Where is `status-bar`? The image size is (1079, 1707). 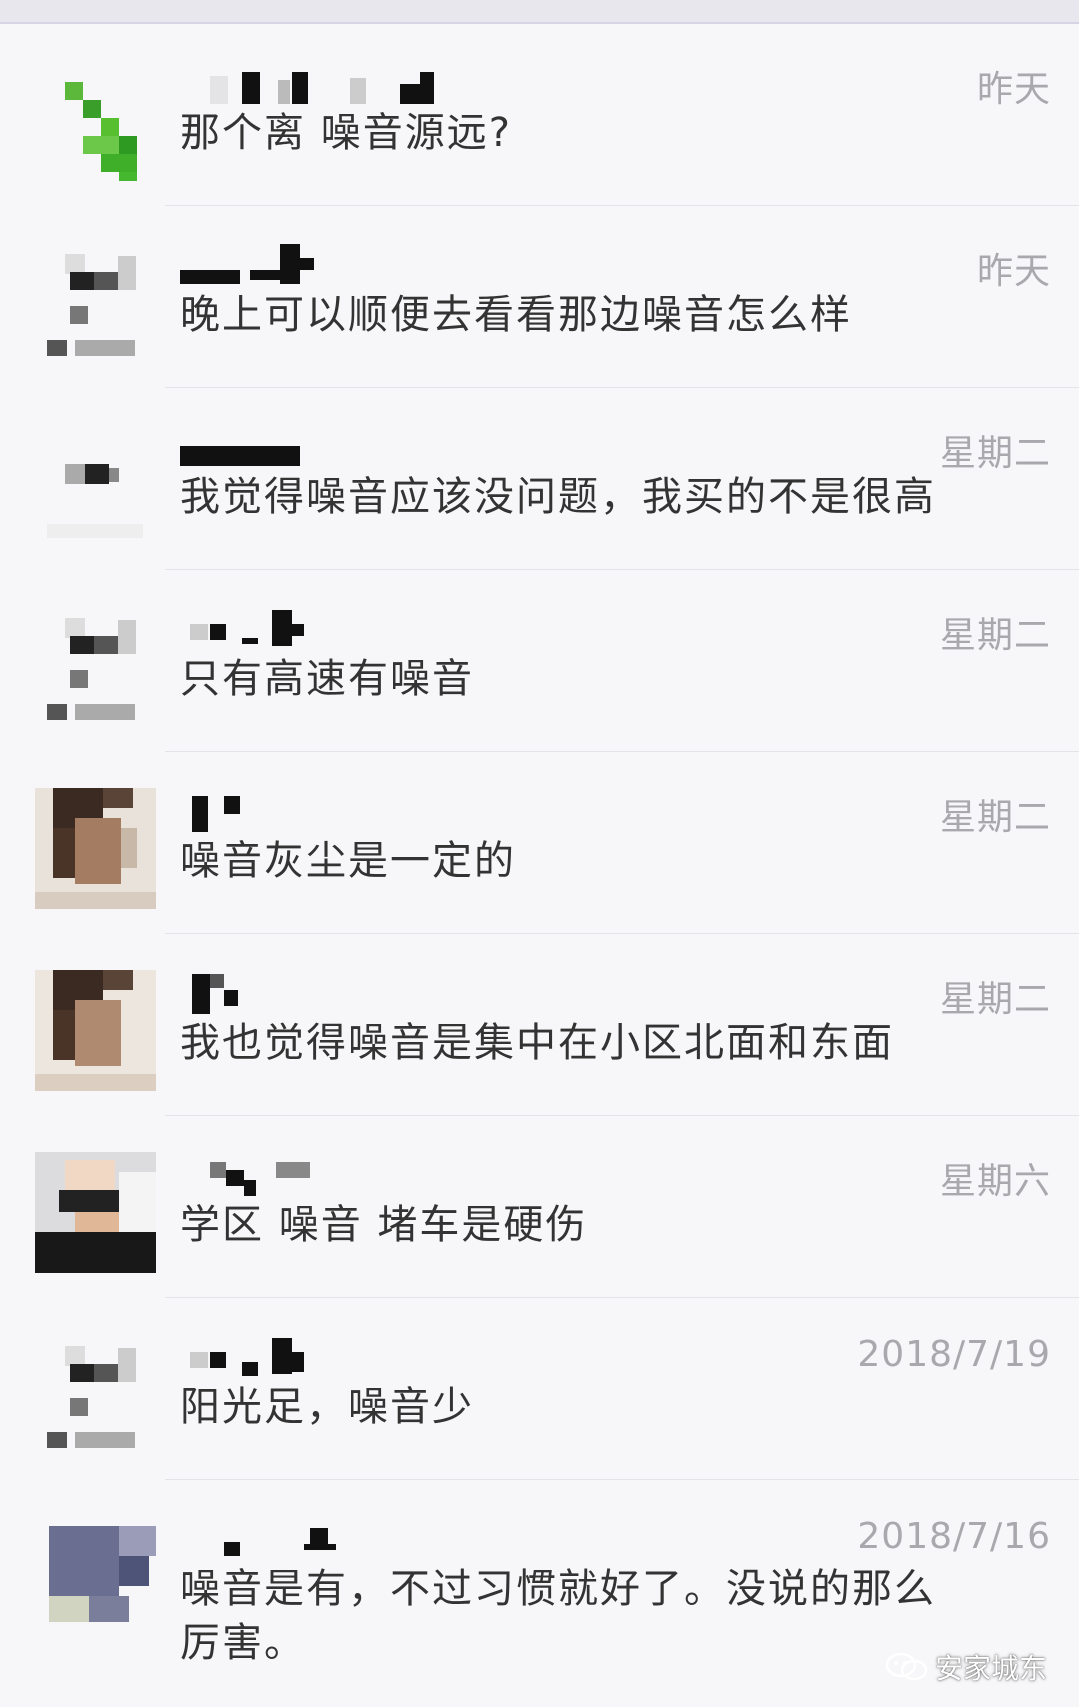 status-bar is located at coordinates (539, 12).